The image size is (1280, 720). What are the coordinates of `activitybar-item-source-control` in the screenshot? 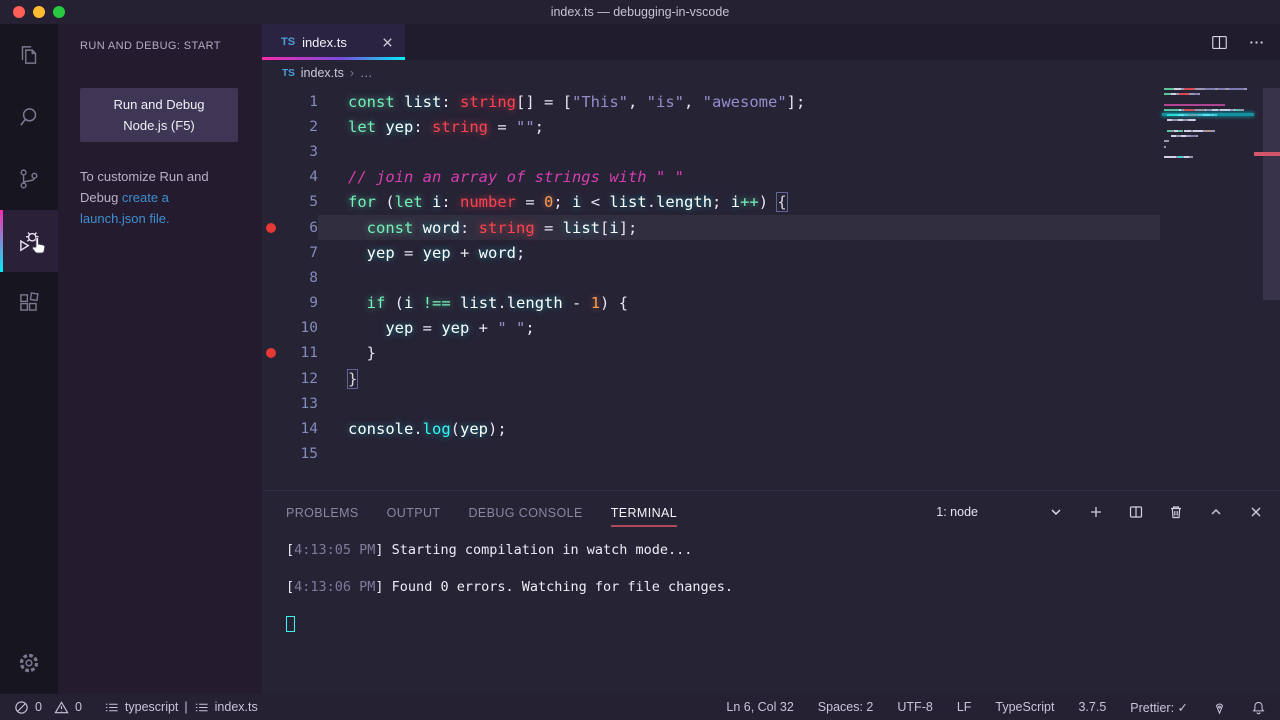 It's located at (29, 179).